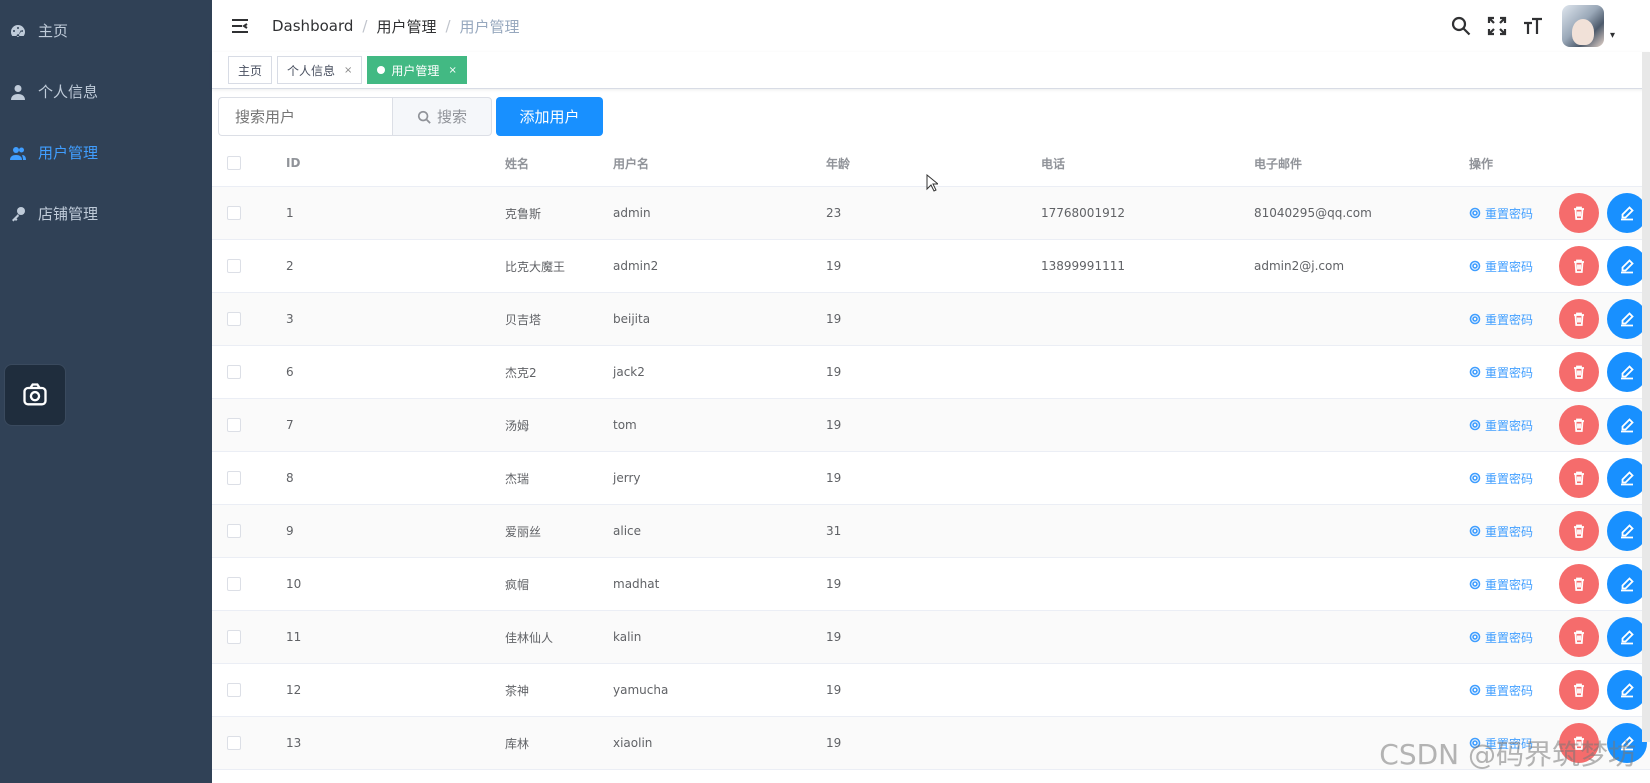 This screenshot has width=1650, height=783. I want to click on users-icon, so click(18, 153).